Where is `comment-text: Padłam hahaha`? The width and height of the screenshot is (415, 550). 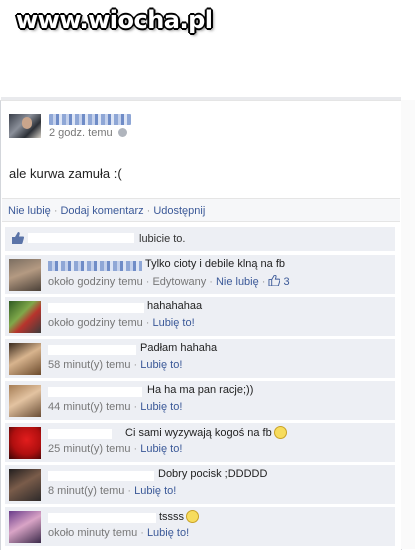 comment-text: Padłam hahaha is located at coordinates (179, 348).